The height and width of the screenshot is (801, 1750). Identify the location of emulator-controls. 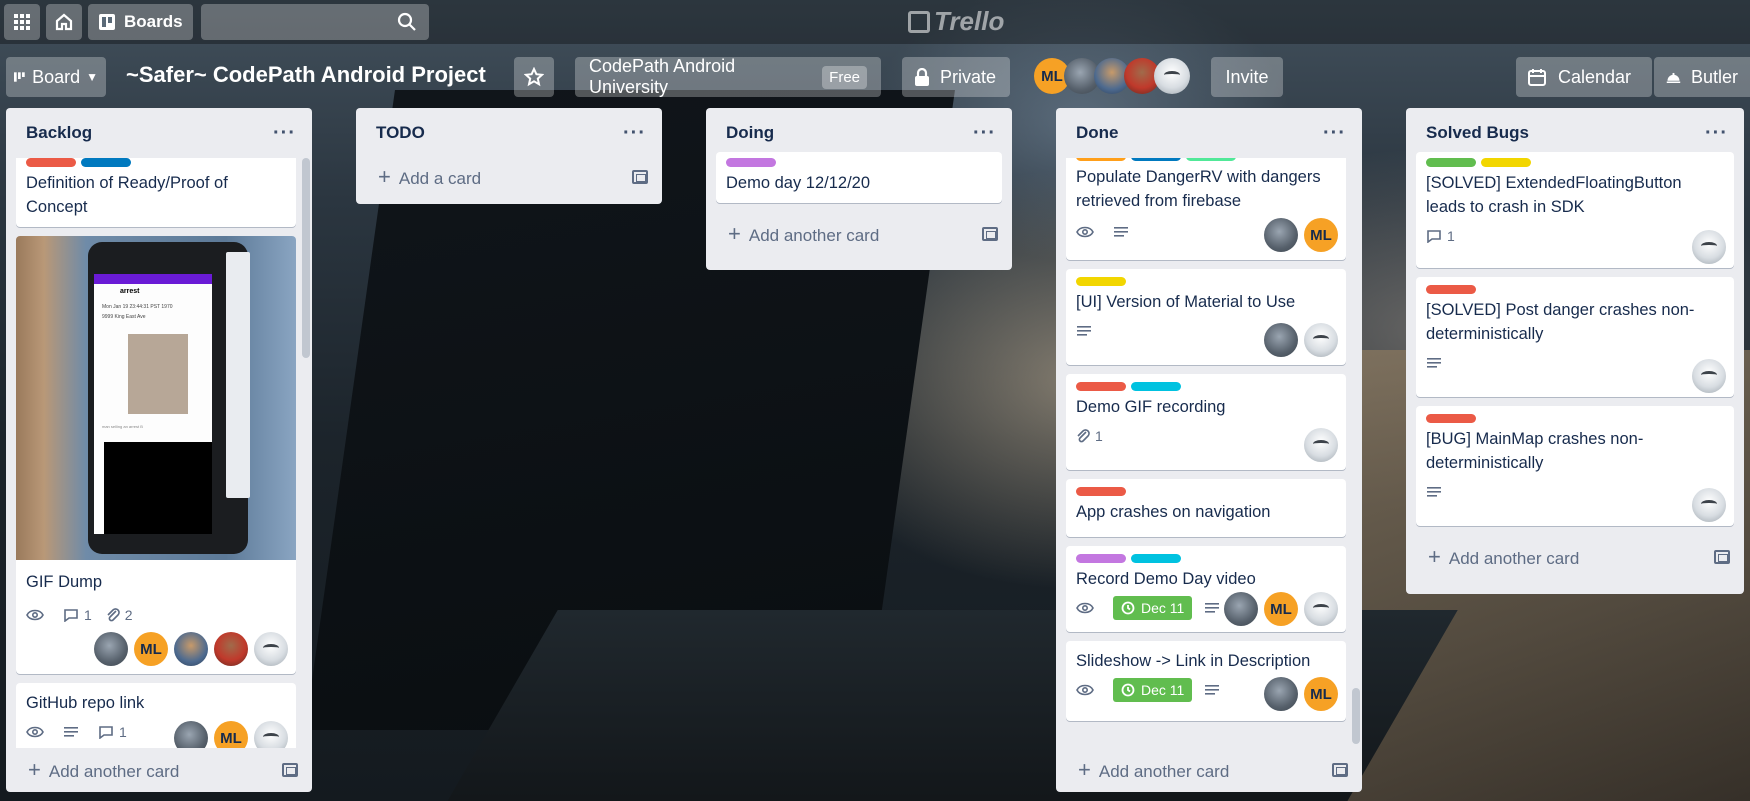
(238, 375).